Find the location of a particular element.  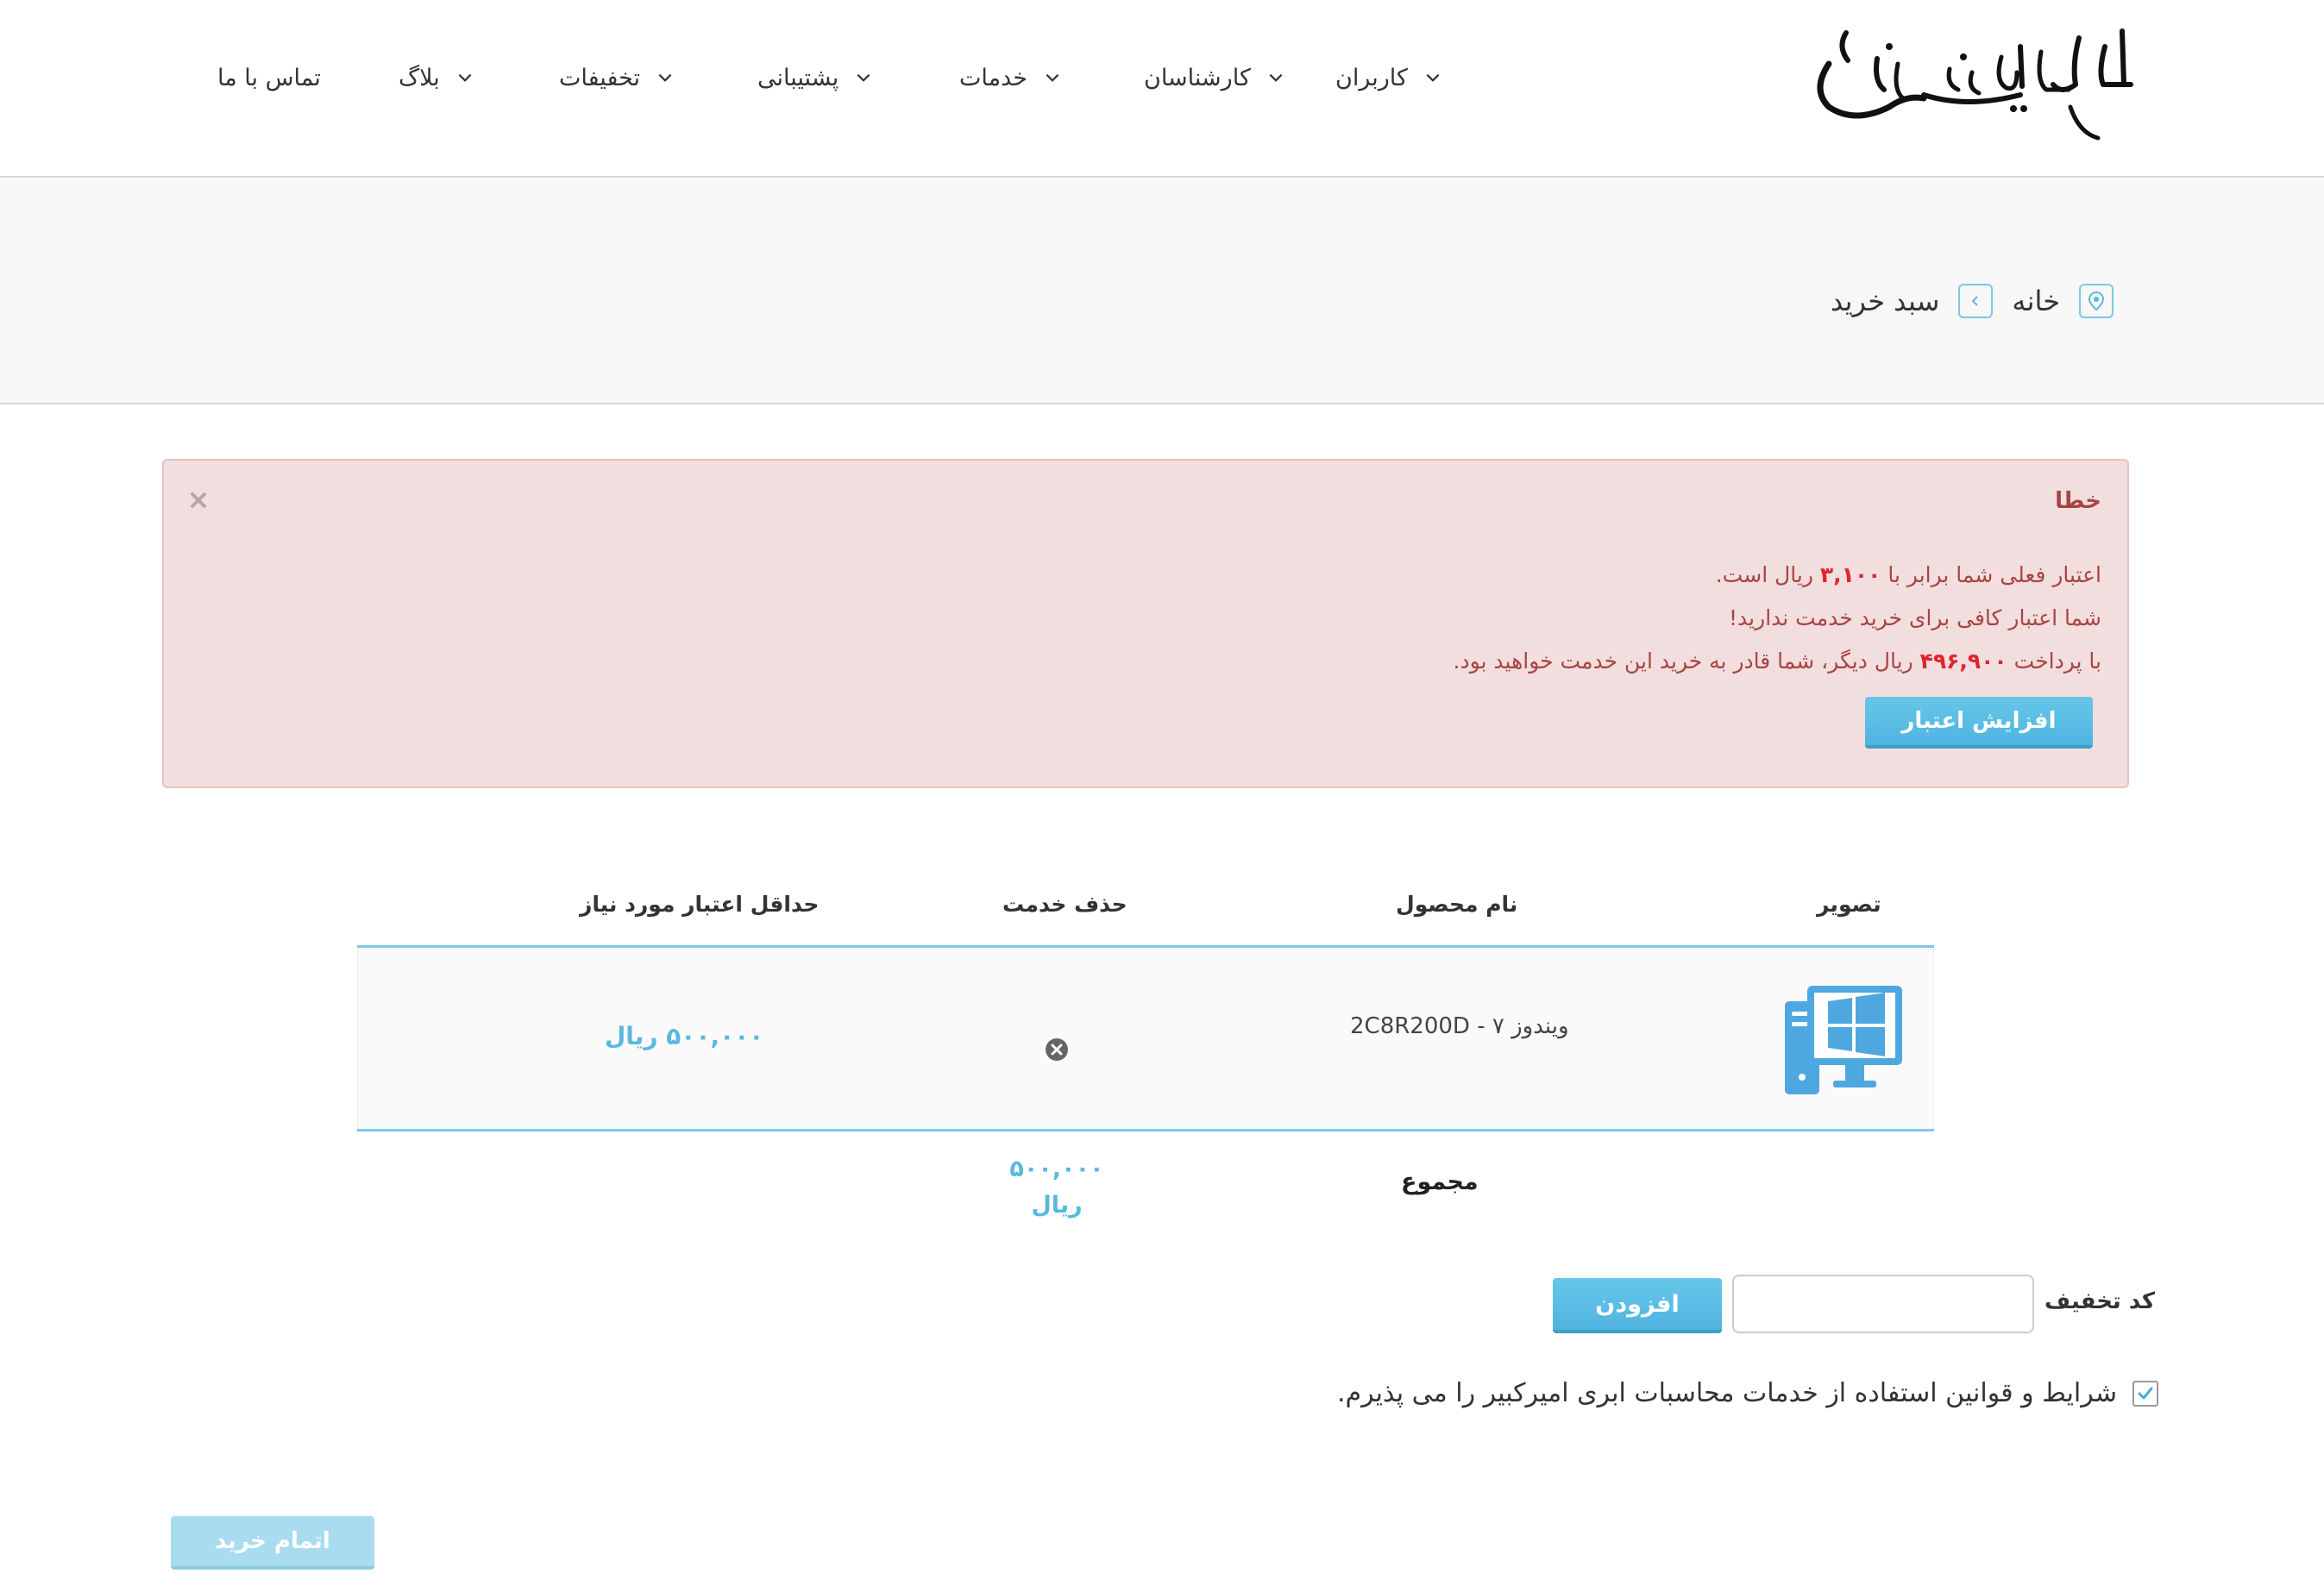

row-divider is located at coordinates (1146, 1130).